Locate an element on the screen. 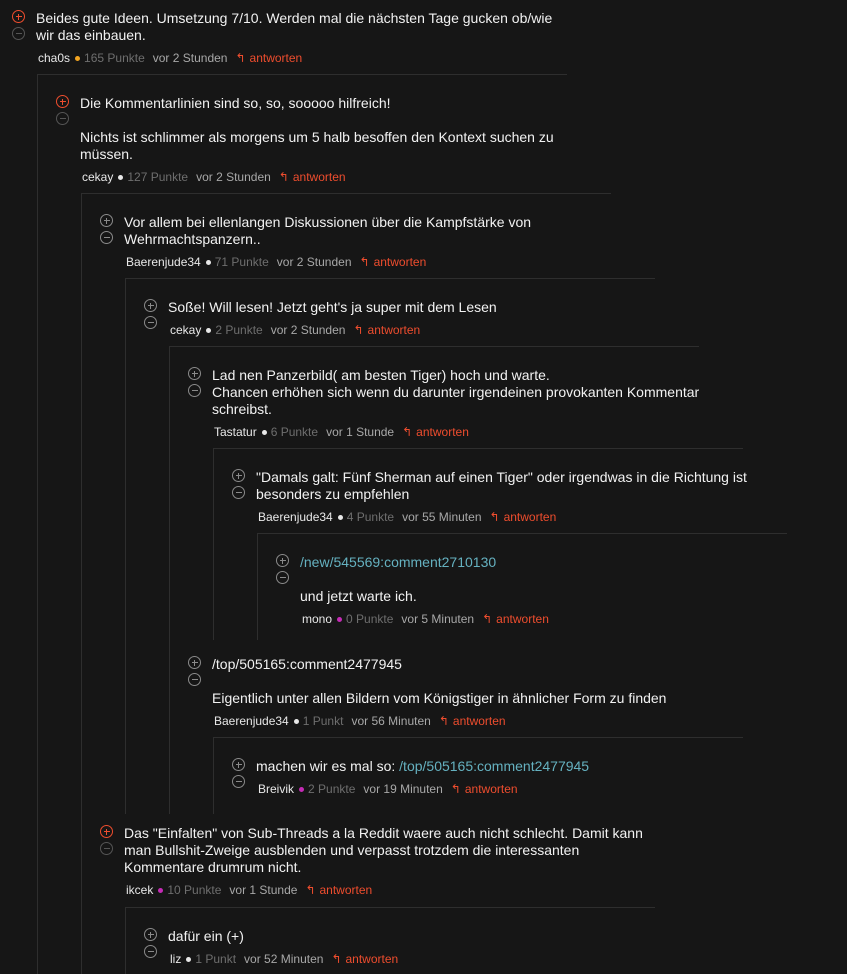  username: cha0s is located at coordinates (54, 58).